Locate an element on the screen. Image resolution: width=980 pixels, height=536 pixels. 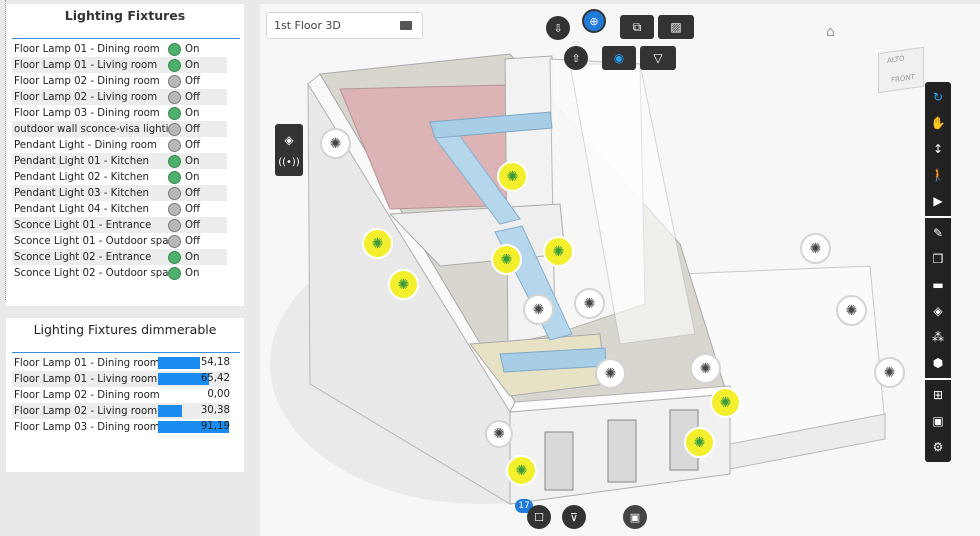
fixture-row: Pendant Light 03 - Kitchen Off is located at coordinates (119, 193).